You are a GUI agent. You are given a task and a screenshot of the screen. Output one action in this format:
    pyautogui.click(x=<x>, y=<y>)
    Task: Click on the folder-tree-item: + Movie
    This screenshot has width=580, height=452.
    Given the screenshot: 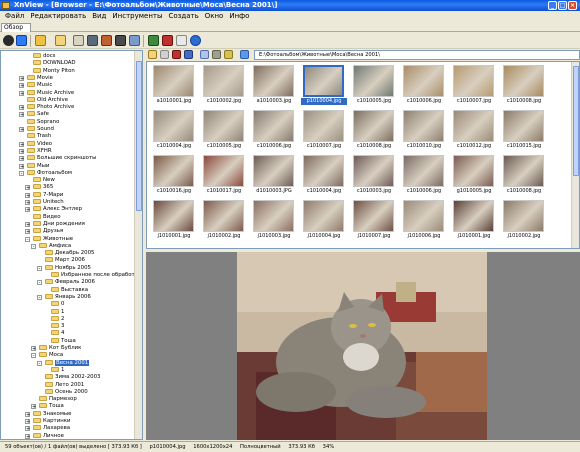 What is the action you would take?
    pyautogui.click(x=36, y=78)
    